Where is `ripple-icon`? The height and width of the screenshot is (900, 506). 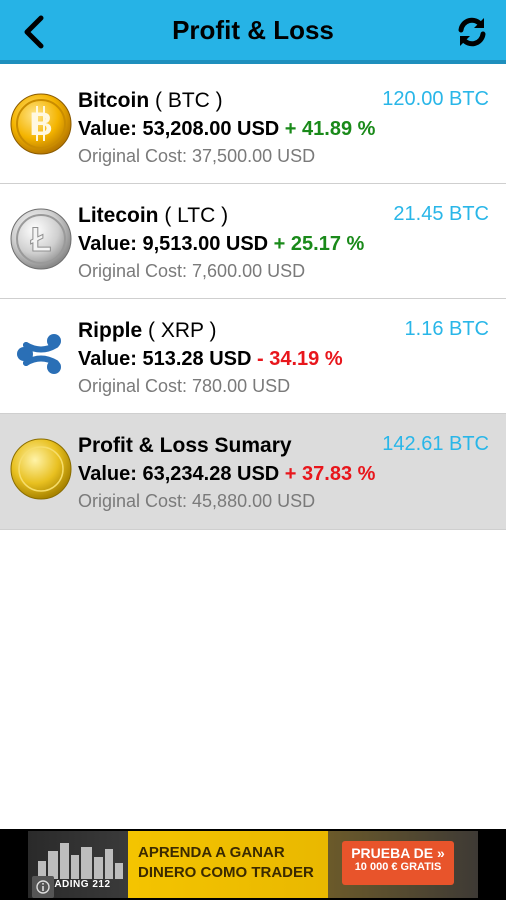
ripple-icon is located at coordinates (39, 354).